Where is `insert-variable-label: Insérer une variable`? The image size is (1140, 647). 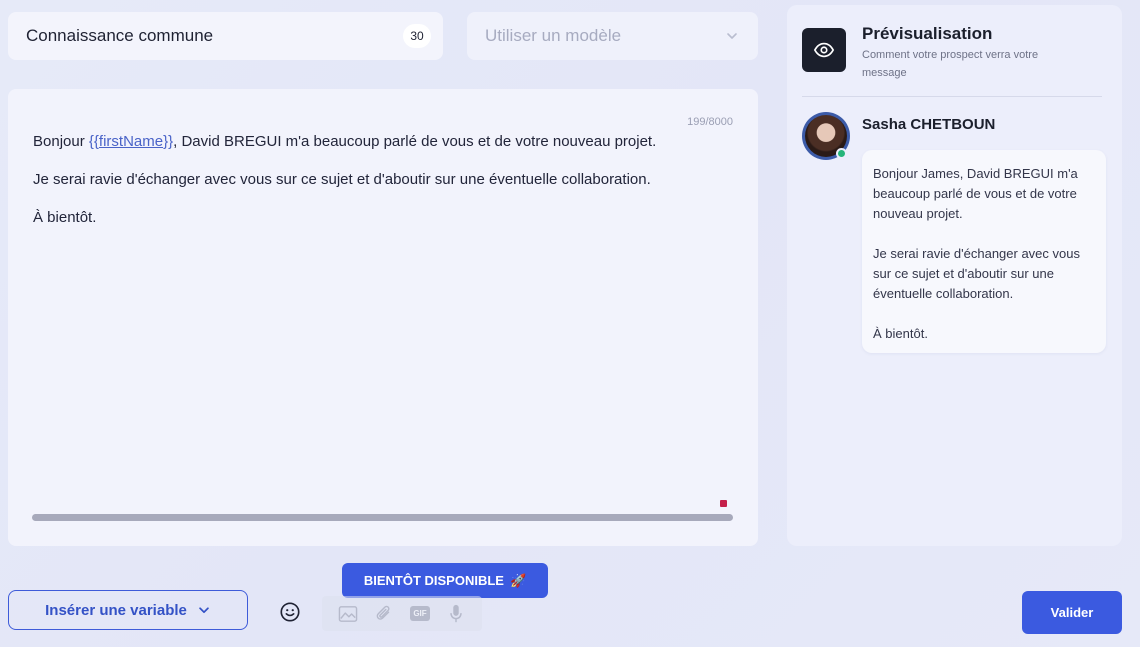
insert-variable-label: Insérer une variable is located at coordinates (116, 610).